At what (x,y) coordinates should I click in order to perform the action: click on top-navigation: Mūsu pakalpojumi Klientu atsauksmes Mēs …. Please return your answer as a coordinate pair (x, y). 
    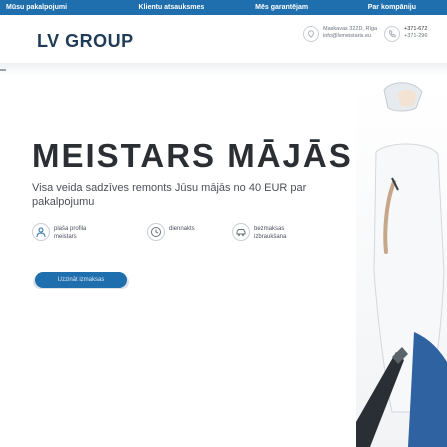
    Looking at the image, I should click on (223, 7).